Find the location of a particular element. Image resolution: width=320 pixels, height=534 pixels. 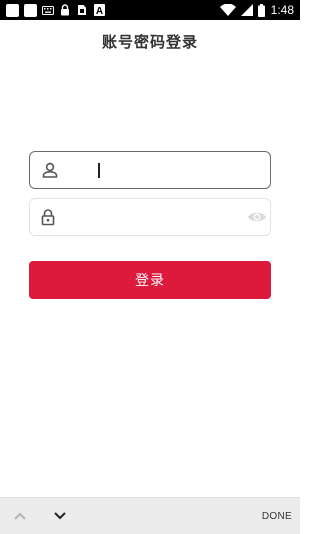

user-icon is located at coordinates (50, 170).